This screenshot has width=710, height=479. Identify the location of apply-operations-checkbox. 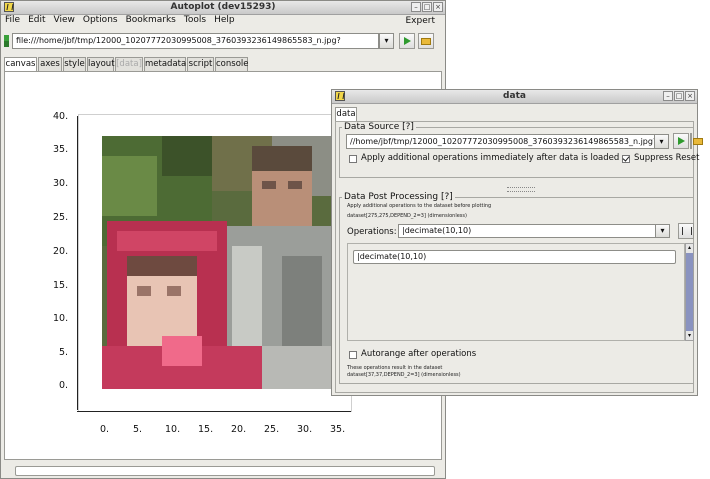
(353, 159).